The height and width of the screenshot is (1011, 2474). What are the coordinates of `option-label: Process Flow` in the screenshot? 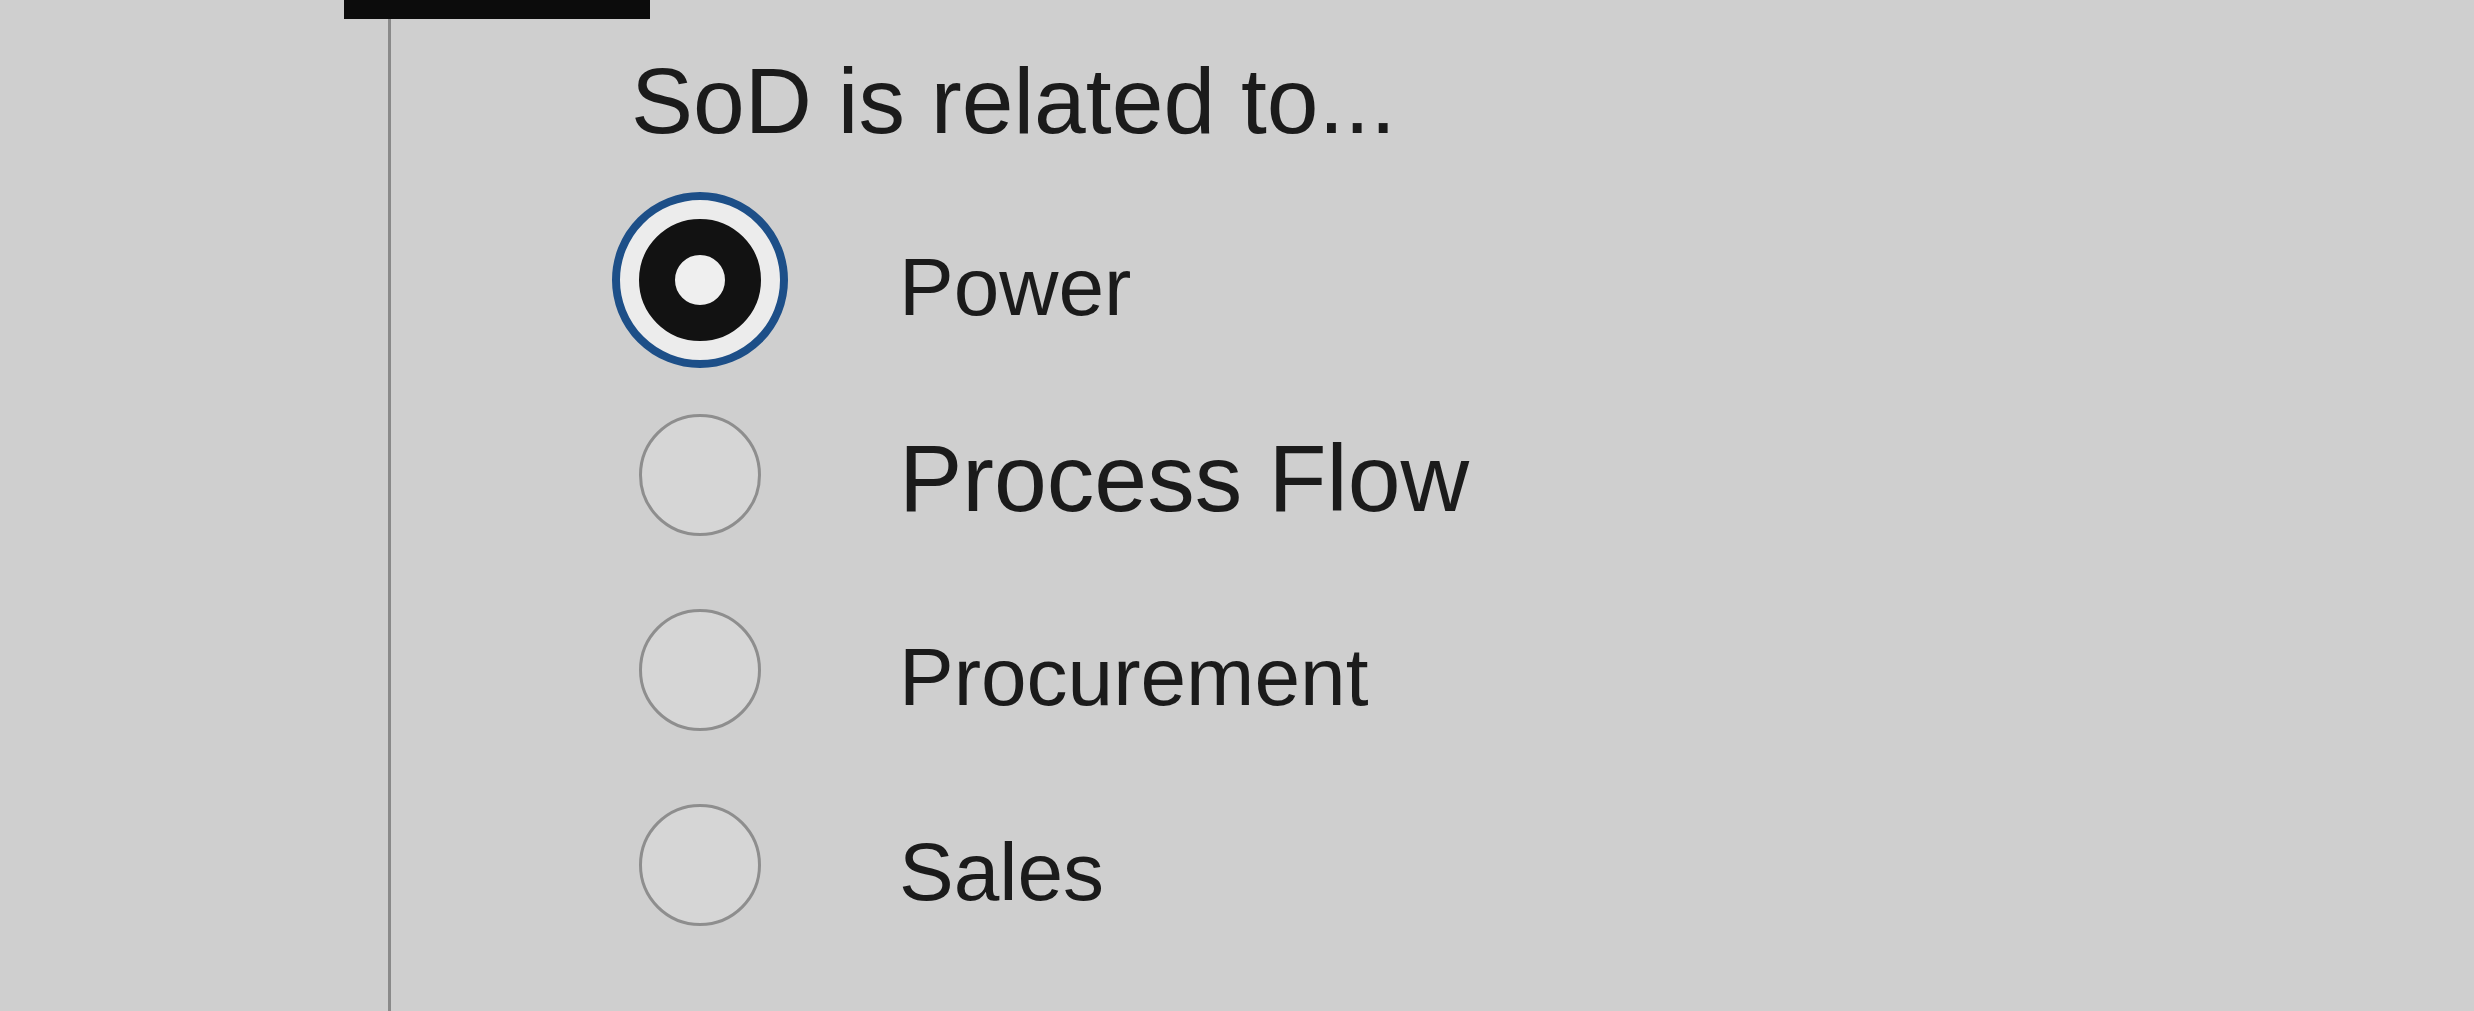 It's located at (1184, 475).